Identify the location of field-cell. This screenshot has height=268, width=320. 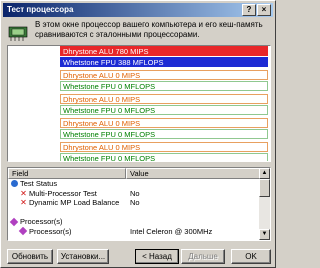
(67, 213).